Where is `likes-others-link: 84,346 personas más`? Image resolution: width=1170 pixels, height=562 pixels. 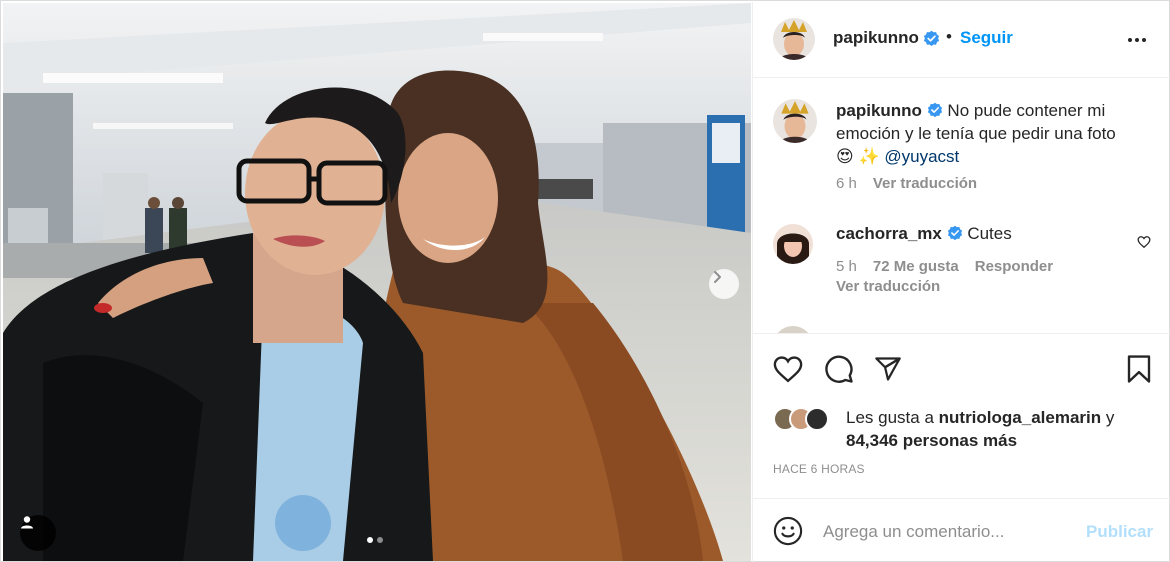
likes-others-link: 84,346 personas más is located at coordinates (931, 440).